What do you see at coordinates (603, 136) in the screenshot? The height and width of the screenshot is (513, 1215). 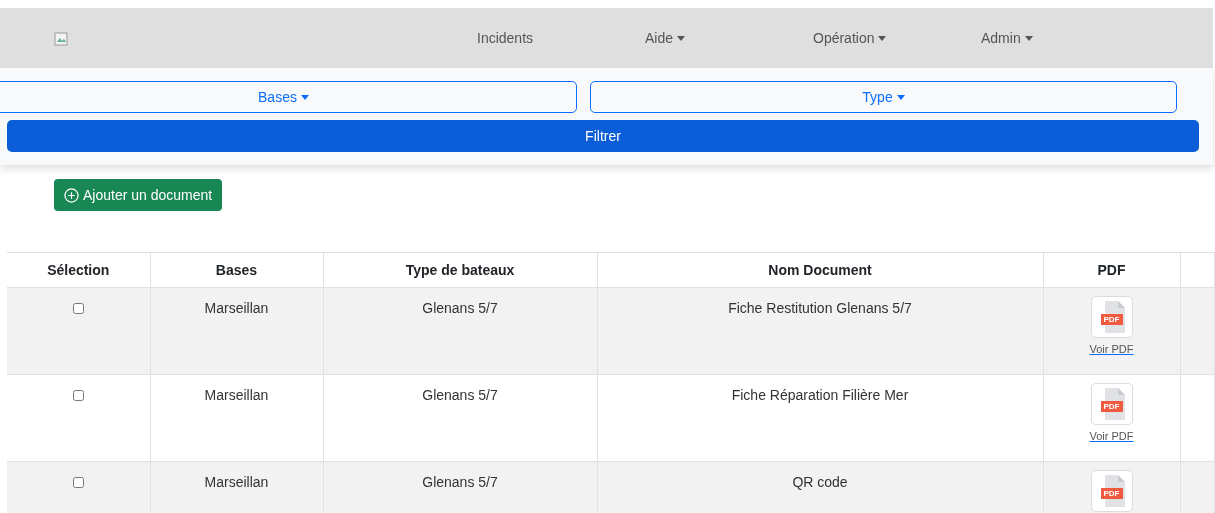 I see `filter-button: Filtrer` at bounding box center [603, 136].